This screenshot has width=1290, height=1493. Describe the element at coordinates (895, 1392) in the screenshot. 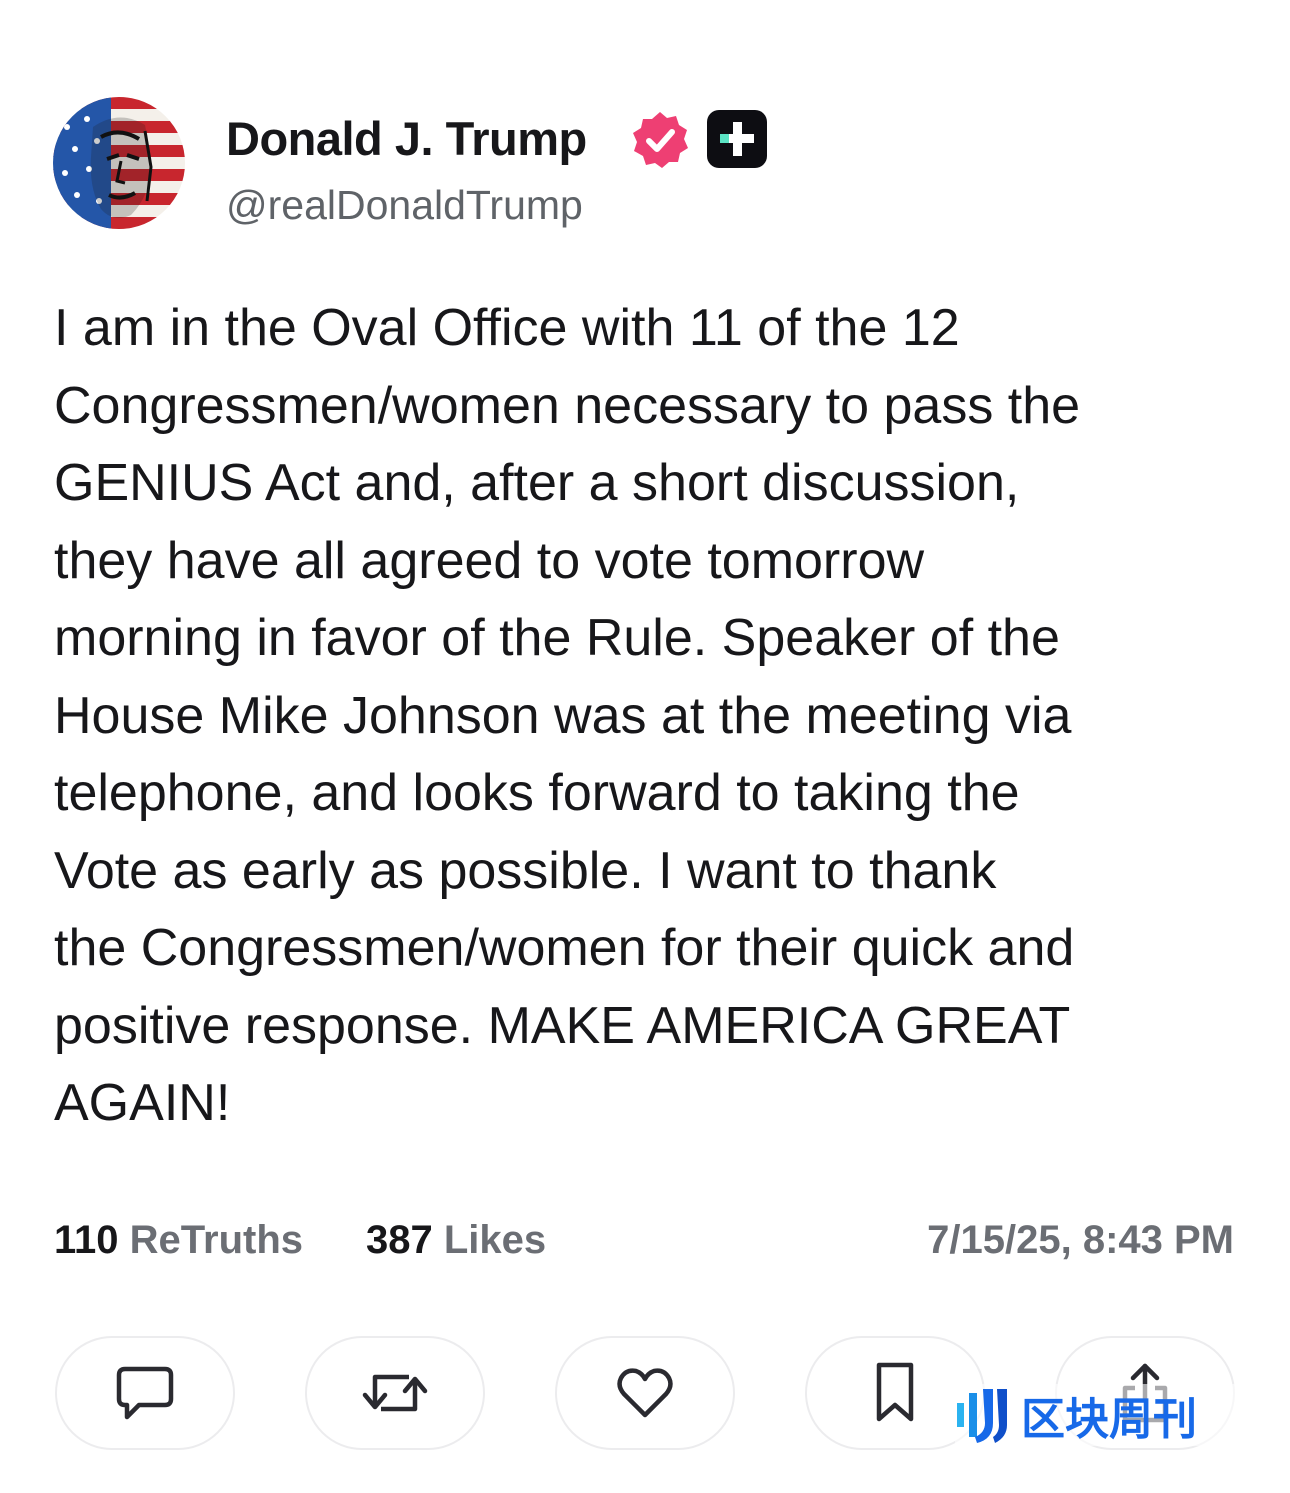

I see `bookmark-icon` at that location.